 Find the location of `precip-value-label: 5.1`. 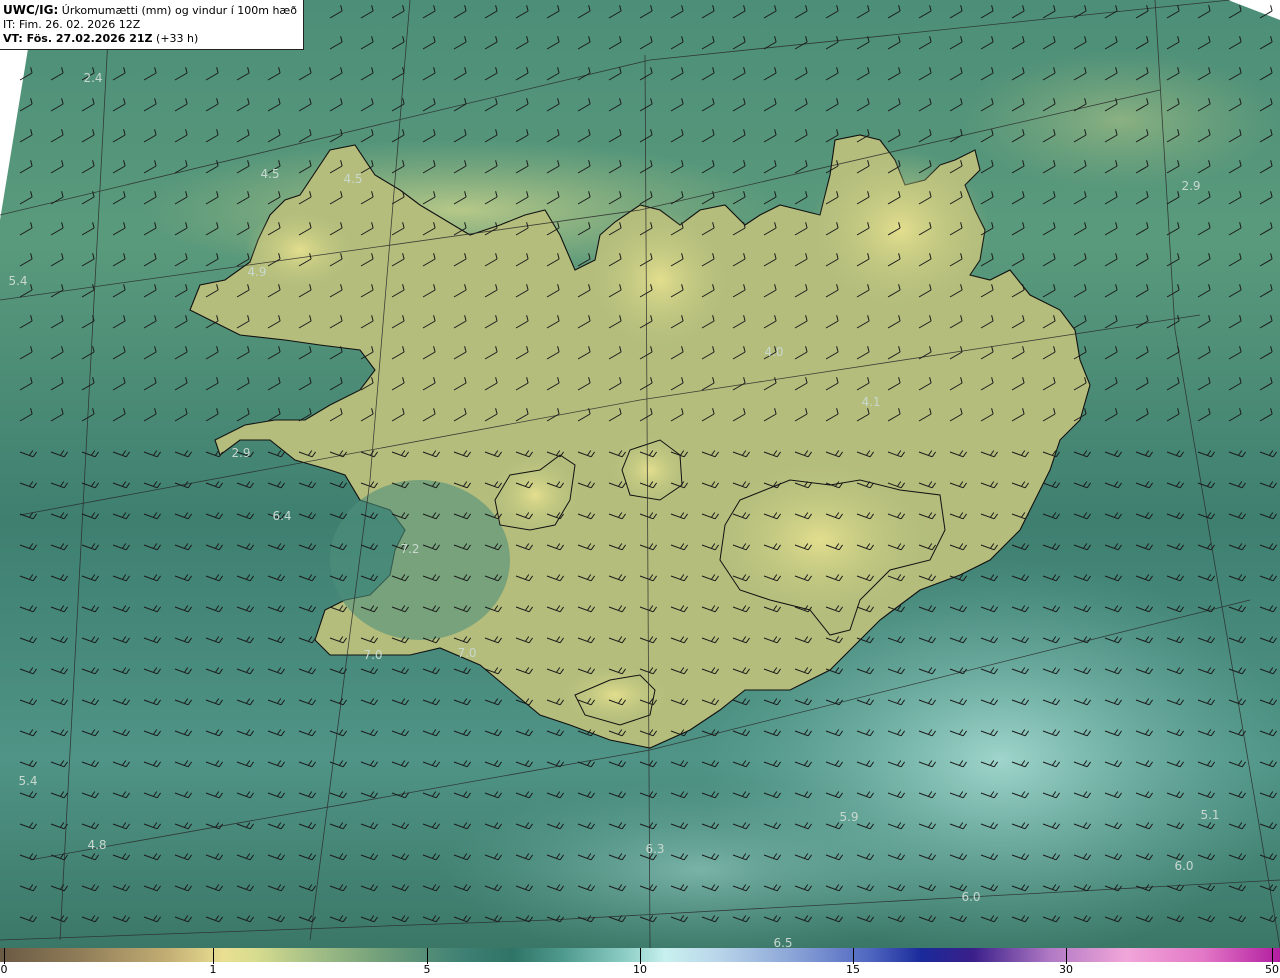

precip-value-label: 5.1 is located at coordinates (1209, 815).